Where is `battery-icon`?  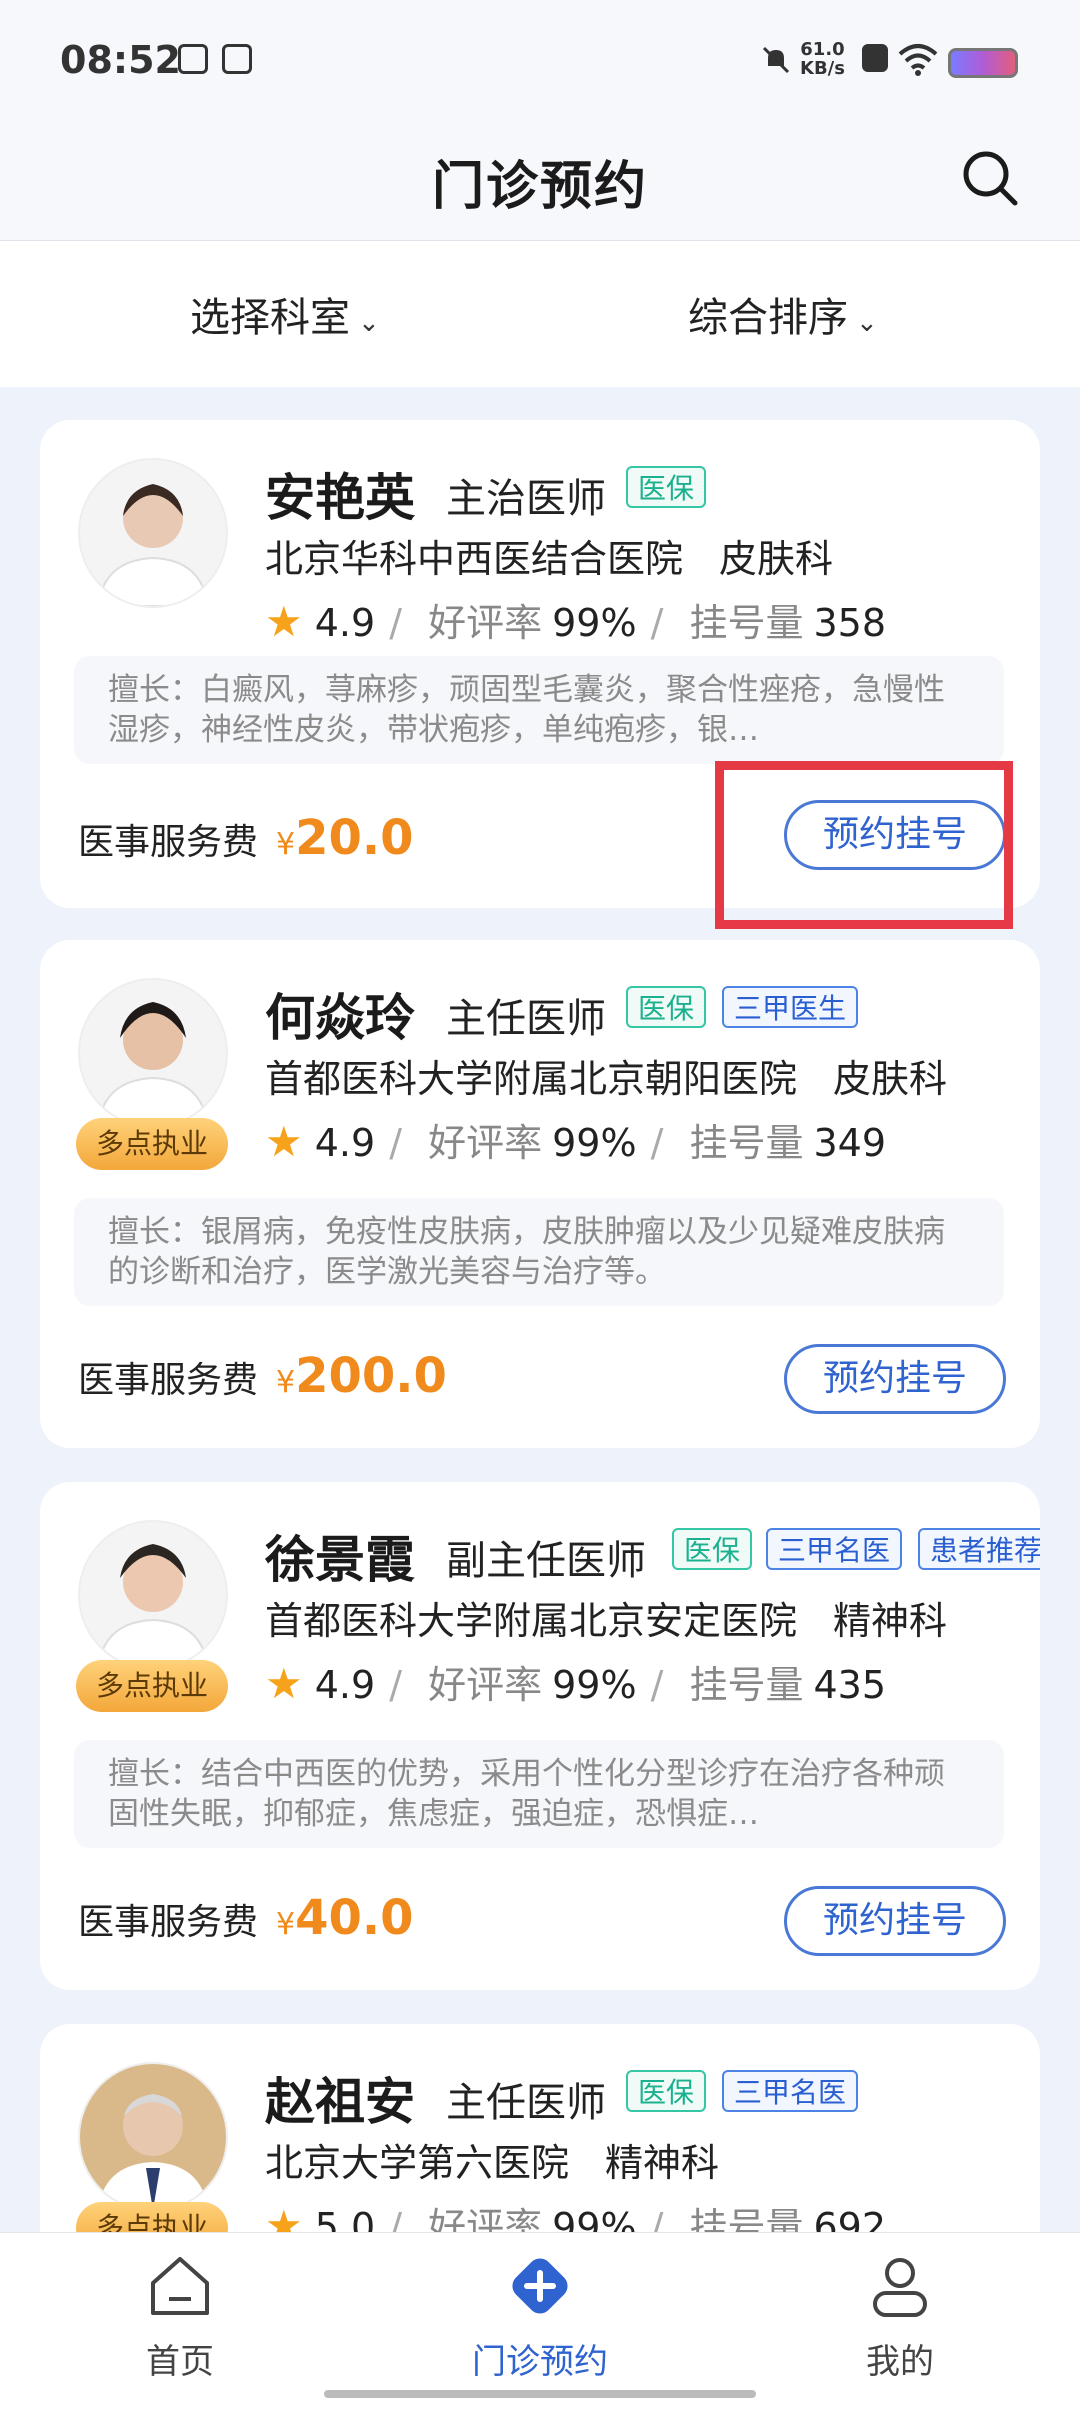 battery-icon is located at coordinates (983, 63).